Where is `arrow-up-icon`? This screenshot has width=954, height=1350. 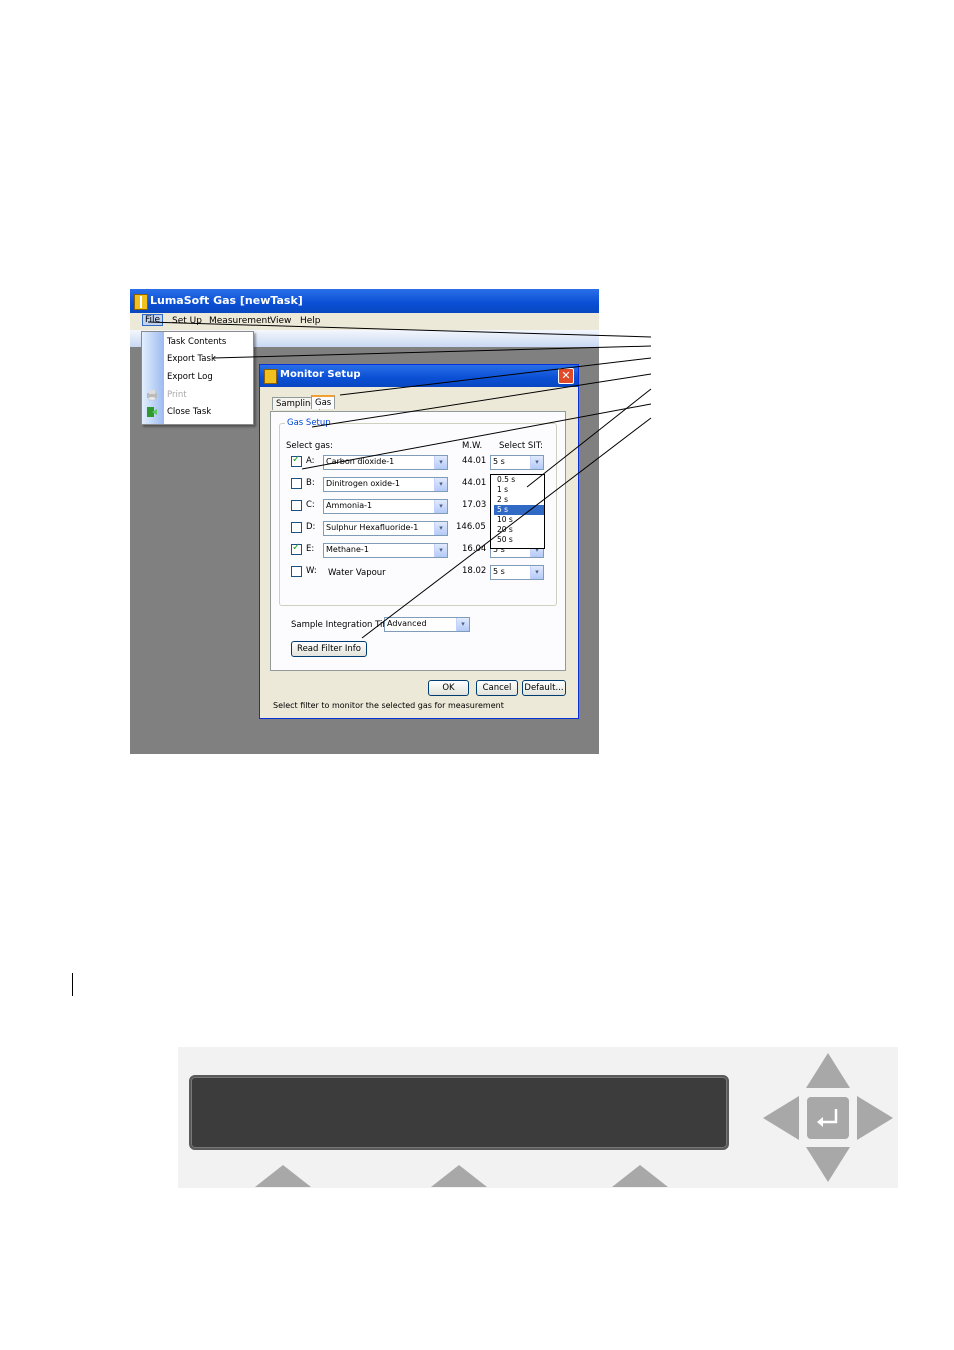
arrow-up-icon is located at coordinates (828, 1070).